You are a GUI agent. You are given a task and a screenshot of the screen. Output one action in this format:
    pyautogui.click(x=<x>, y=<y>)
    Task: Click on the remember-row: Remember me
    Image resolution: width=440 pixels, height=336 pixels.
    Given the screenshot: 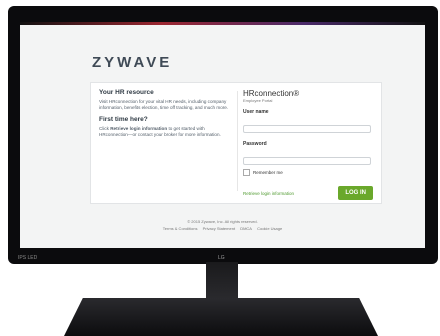 What is the action you would take?
    pyautogui.click(x=308, y=172)
    